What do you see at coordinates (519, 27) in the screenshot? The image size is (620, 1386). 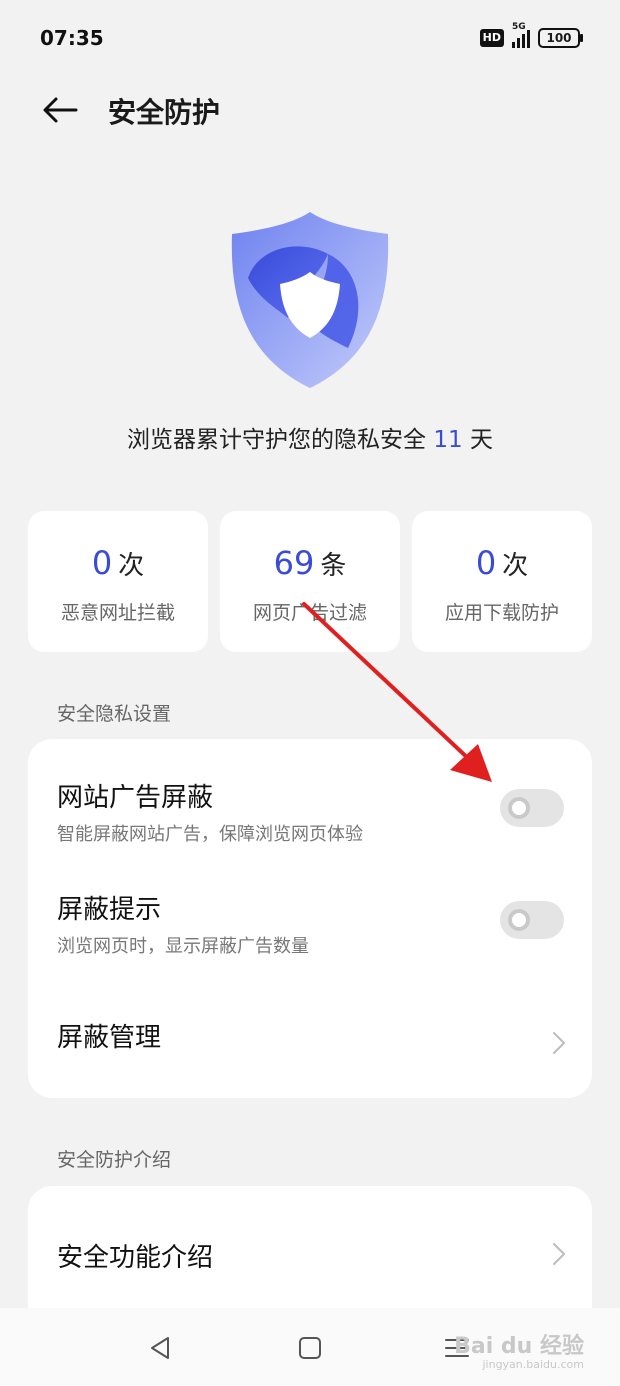 I see `network-type: 5G` at bounding box center [519, 27].